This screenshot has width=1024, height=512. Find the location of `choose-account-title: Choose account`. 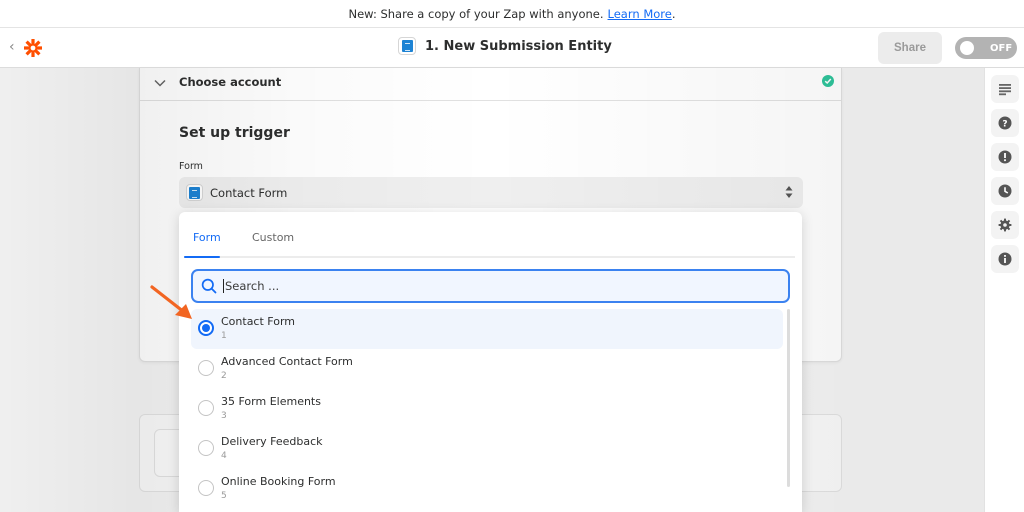

choose-account-title: Choose account is located at coordinates (230, 82).